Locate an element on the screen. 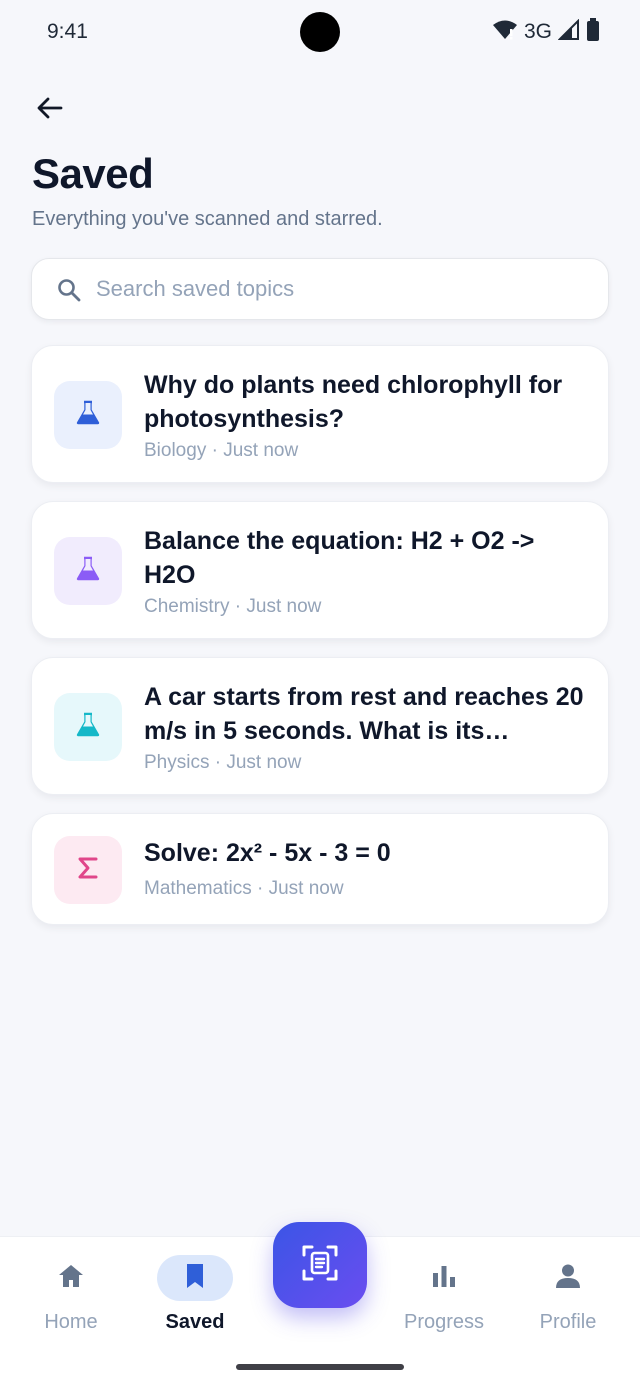 The width and height of the screenshot is (640, 1387). scan-button is located at coordinates (320, 1265).